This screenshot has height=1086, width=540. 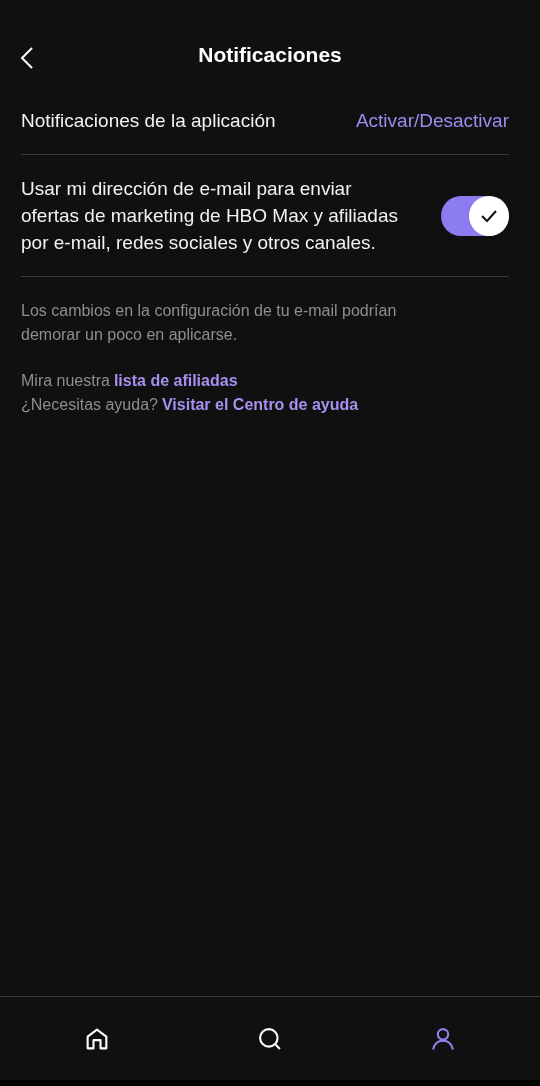 What do you see at coordinates (475, 215) in the screenshot?
I see `marketing-toggle` at bounding box center [475, 215].